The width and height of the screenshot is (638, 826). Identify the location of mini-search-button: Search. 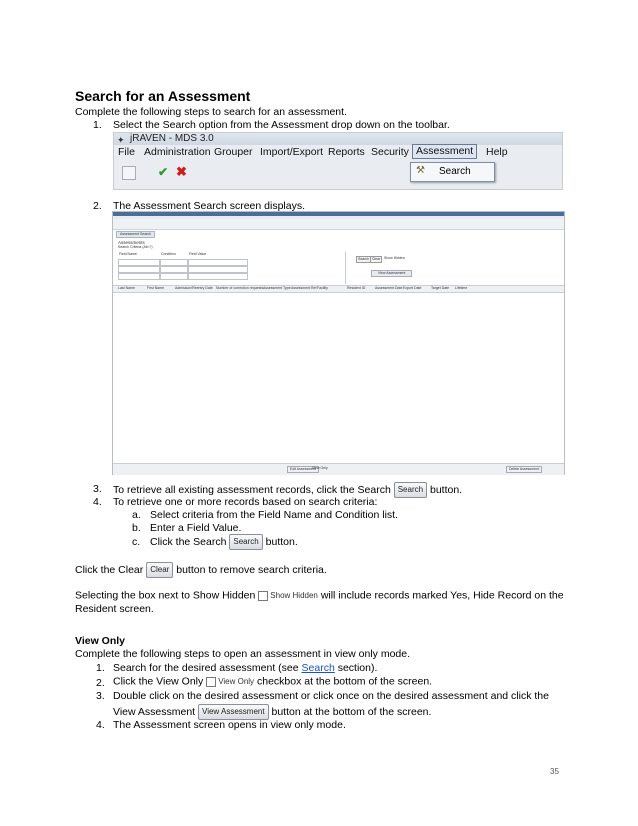
(364, 259).